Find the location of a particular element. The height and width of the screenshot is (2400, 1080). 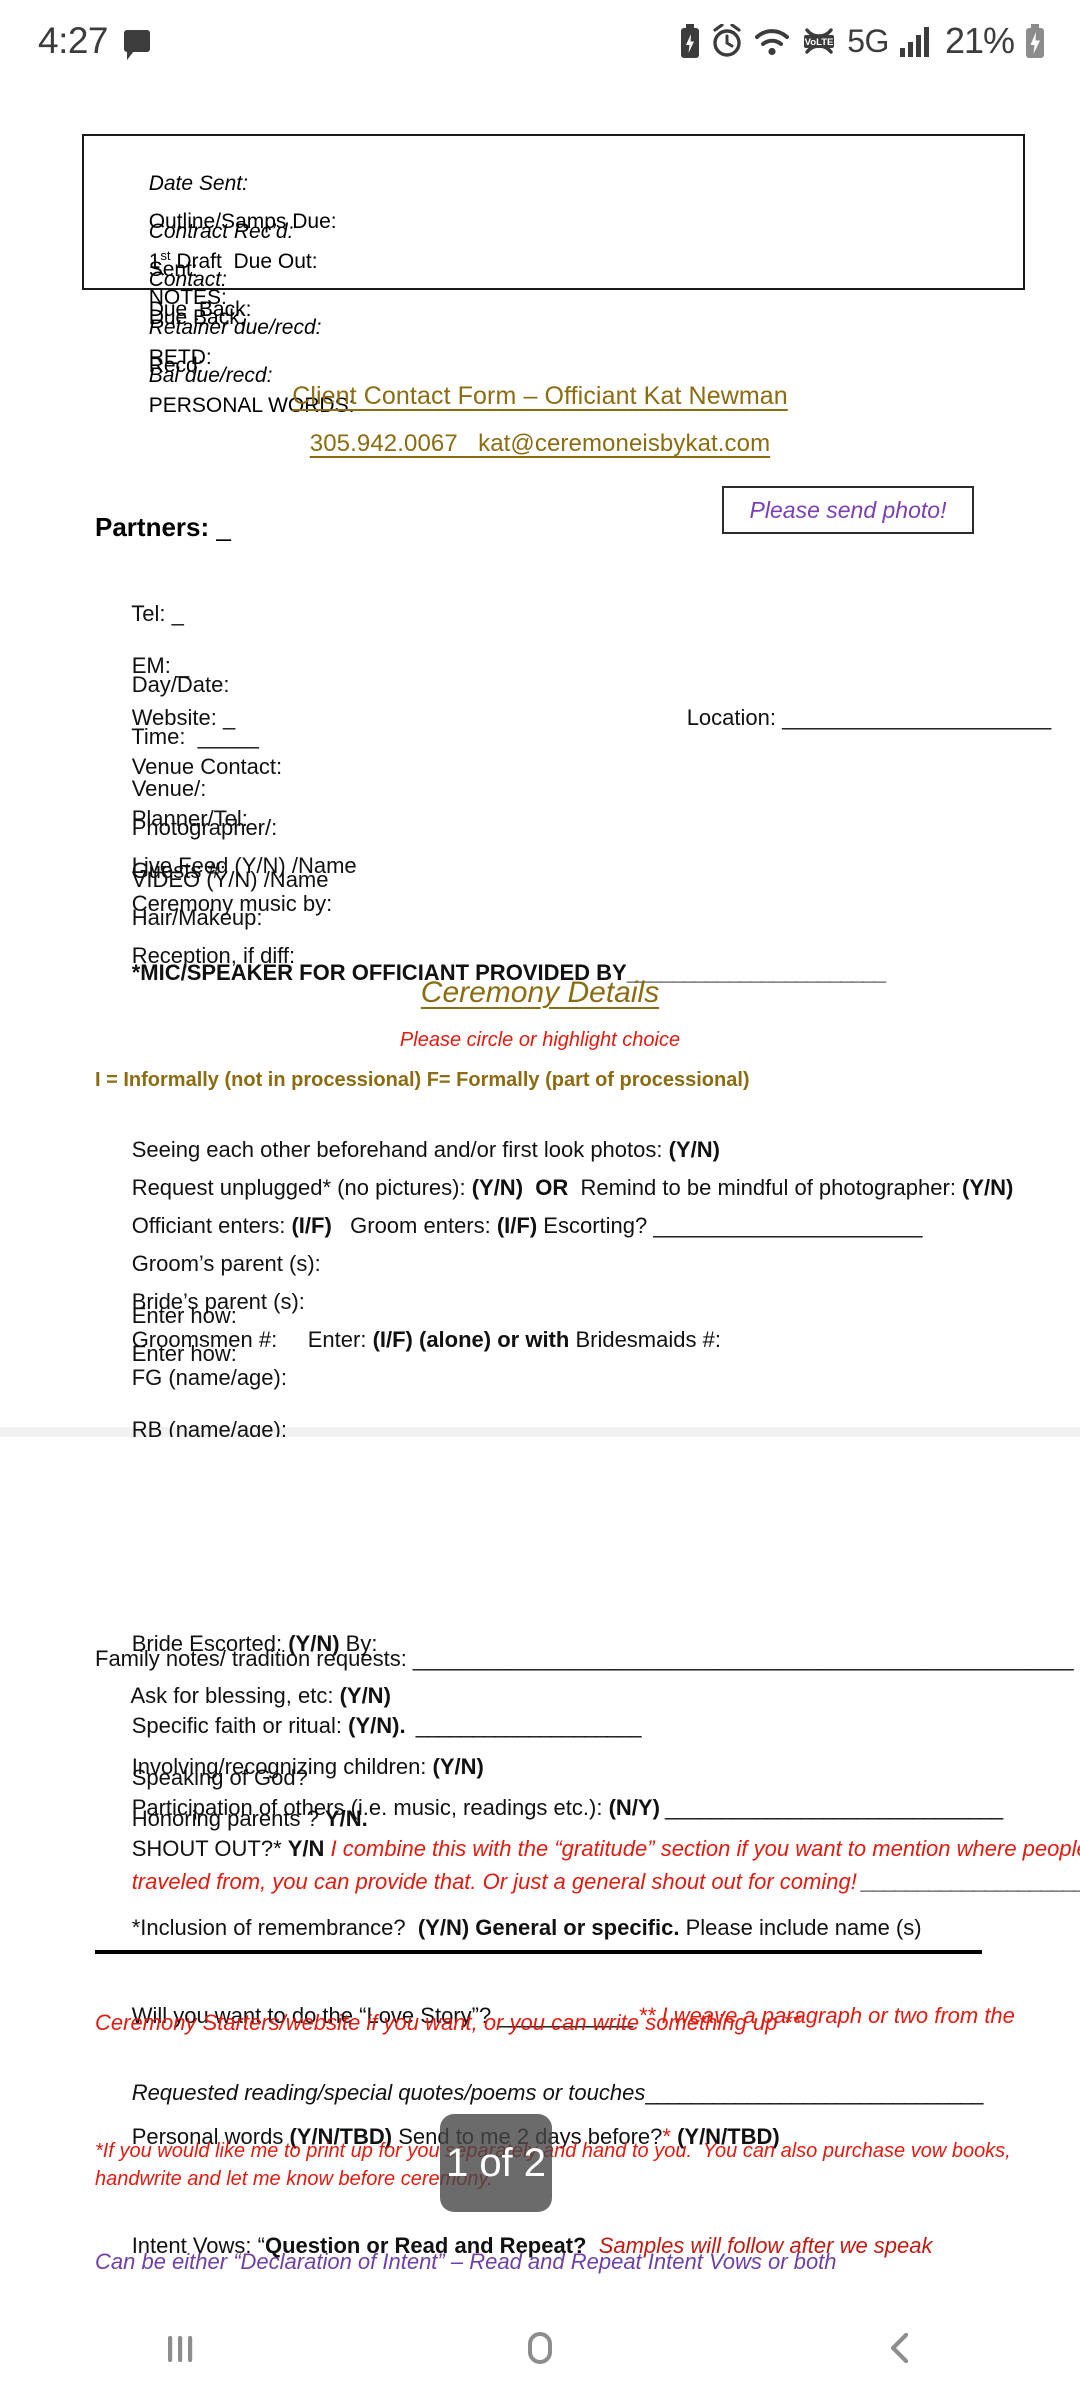

partners-field: Partners: _ is located at coordinates (163, 527).